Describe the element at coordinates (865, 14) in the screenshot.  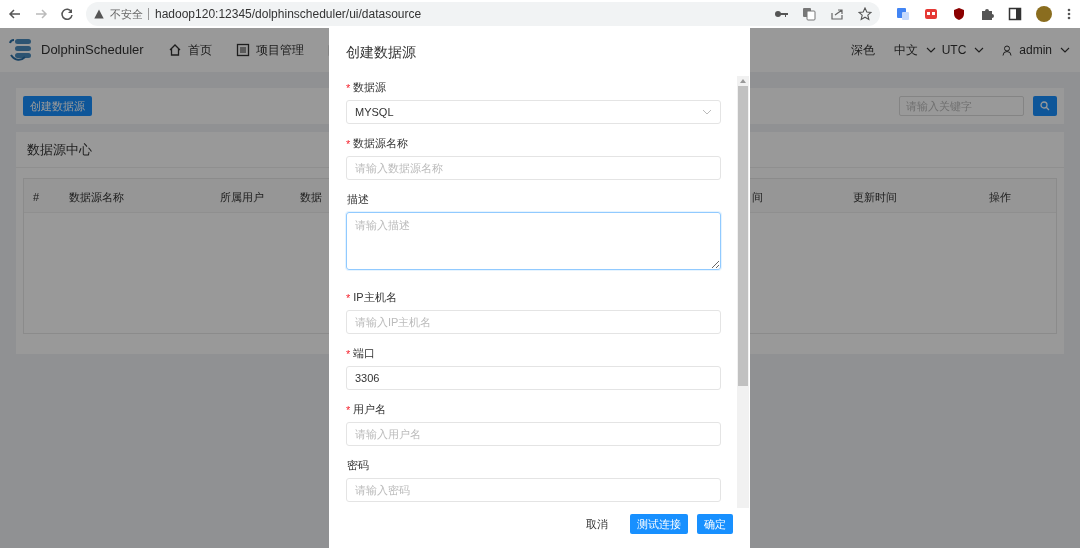
I see `star-icon` at that location.